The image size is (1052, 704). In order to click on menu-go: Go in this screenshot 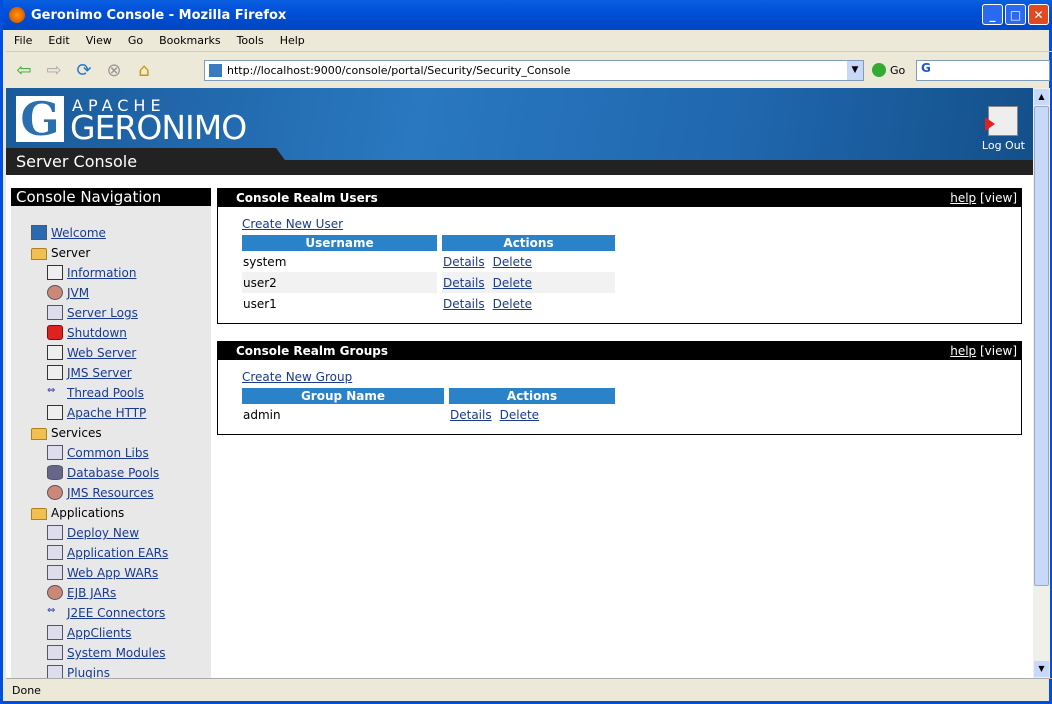, I will do `click(135, 40)`.